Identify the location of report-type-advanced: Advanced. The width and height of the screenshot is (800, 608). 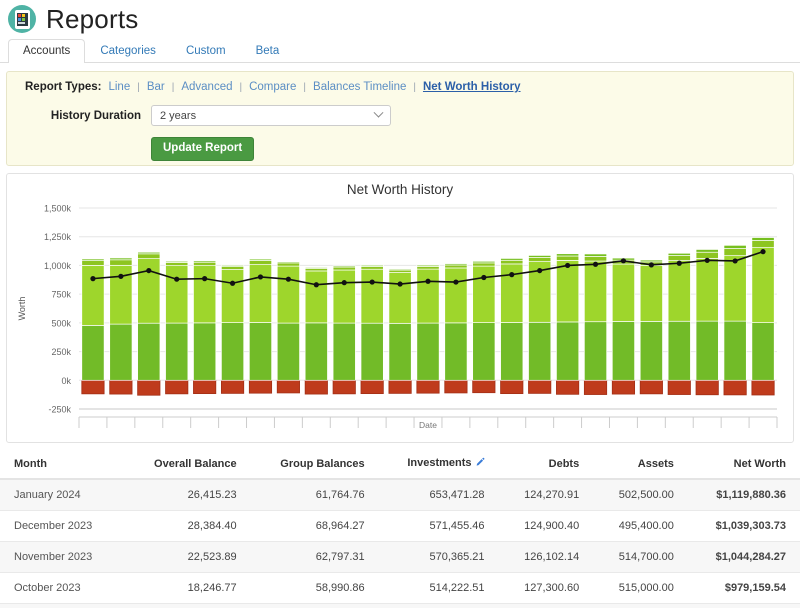
(206, 87).